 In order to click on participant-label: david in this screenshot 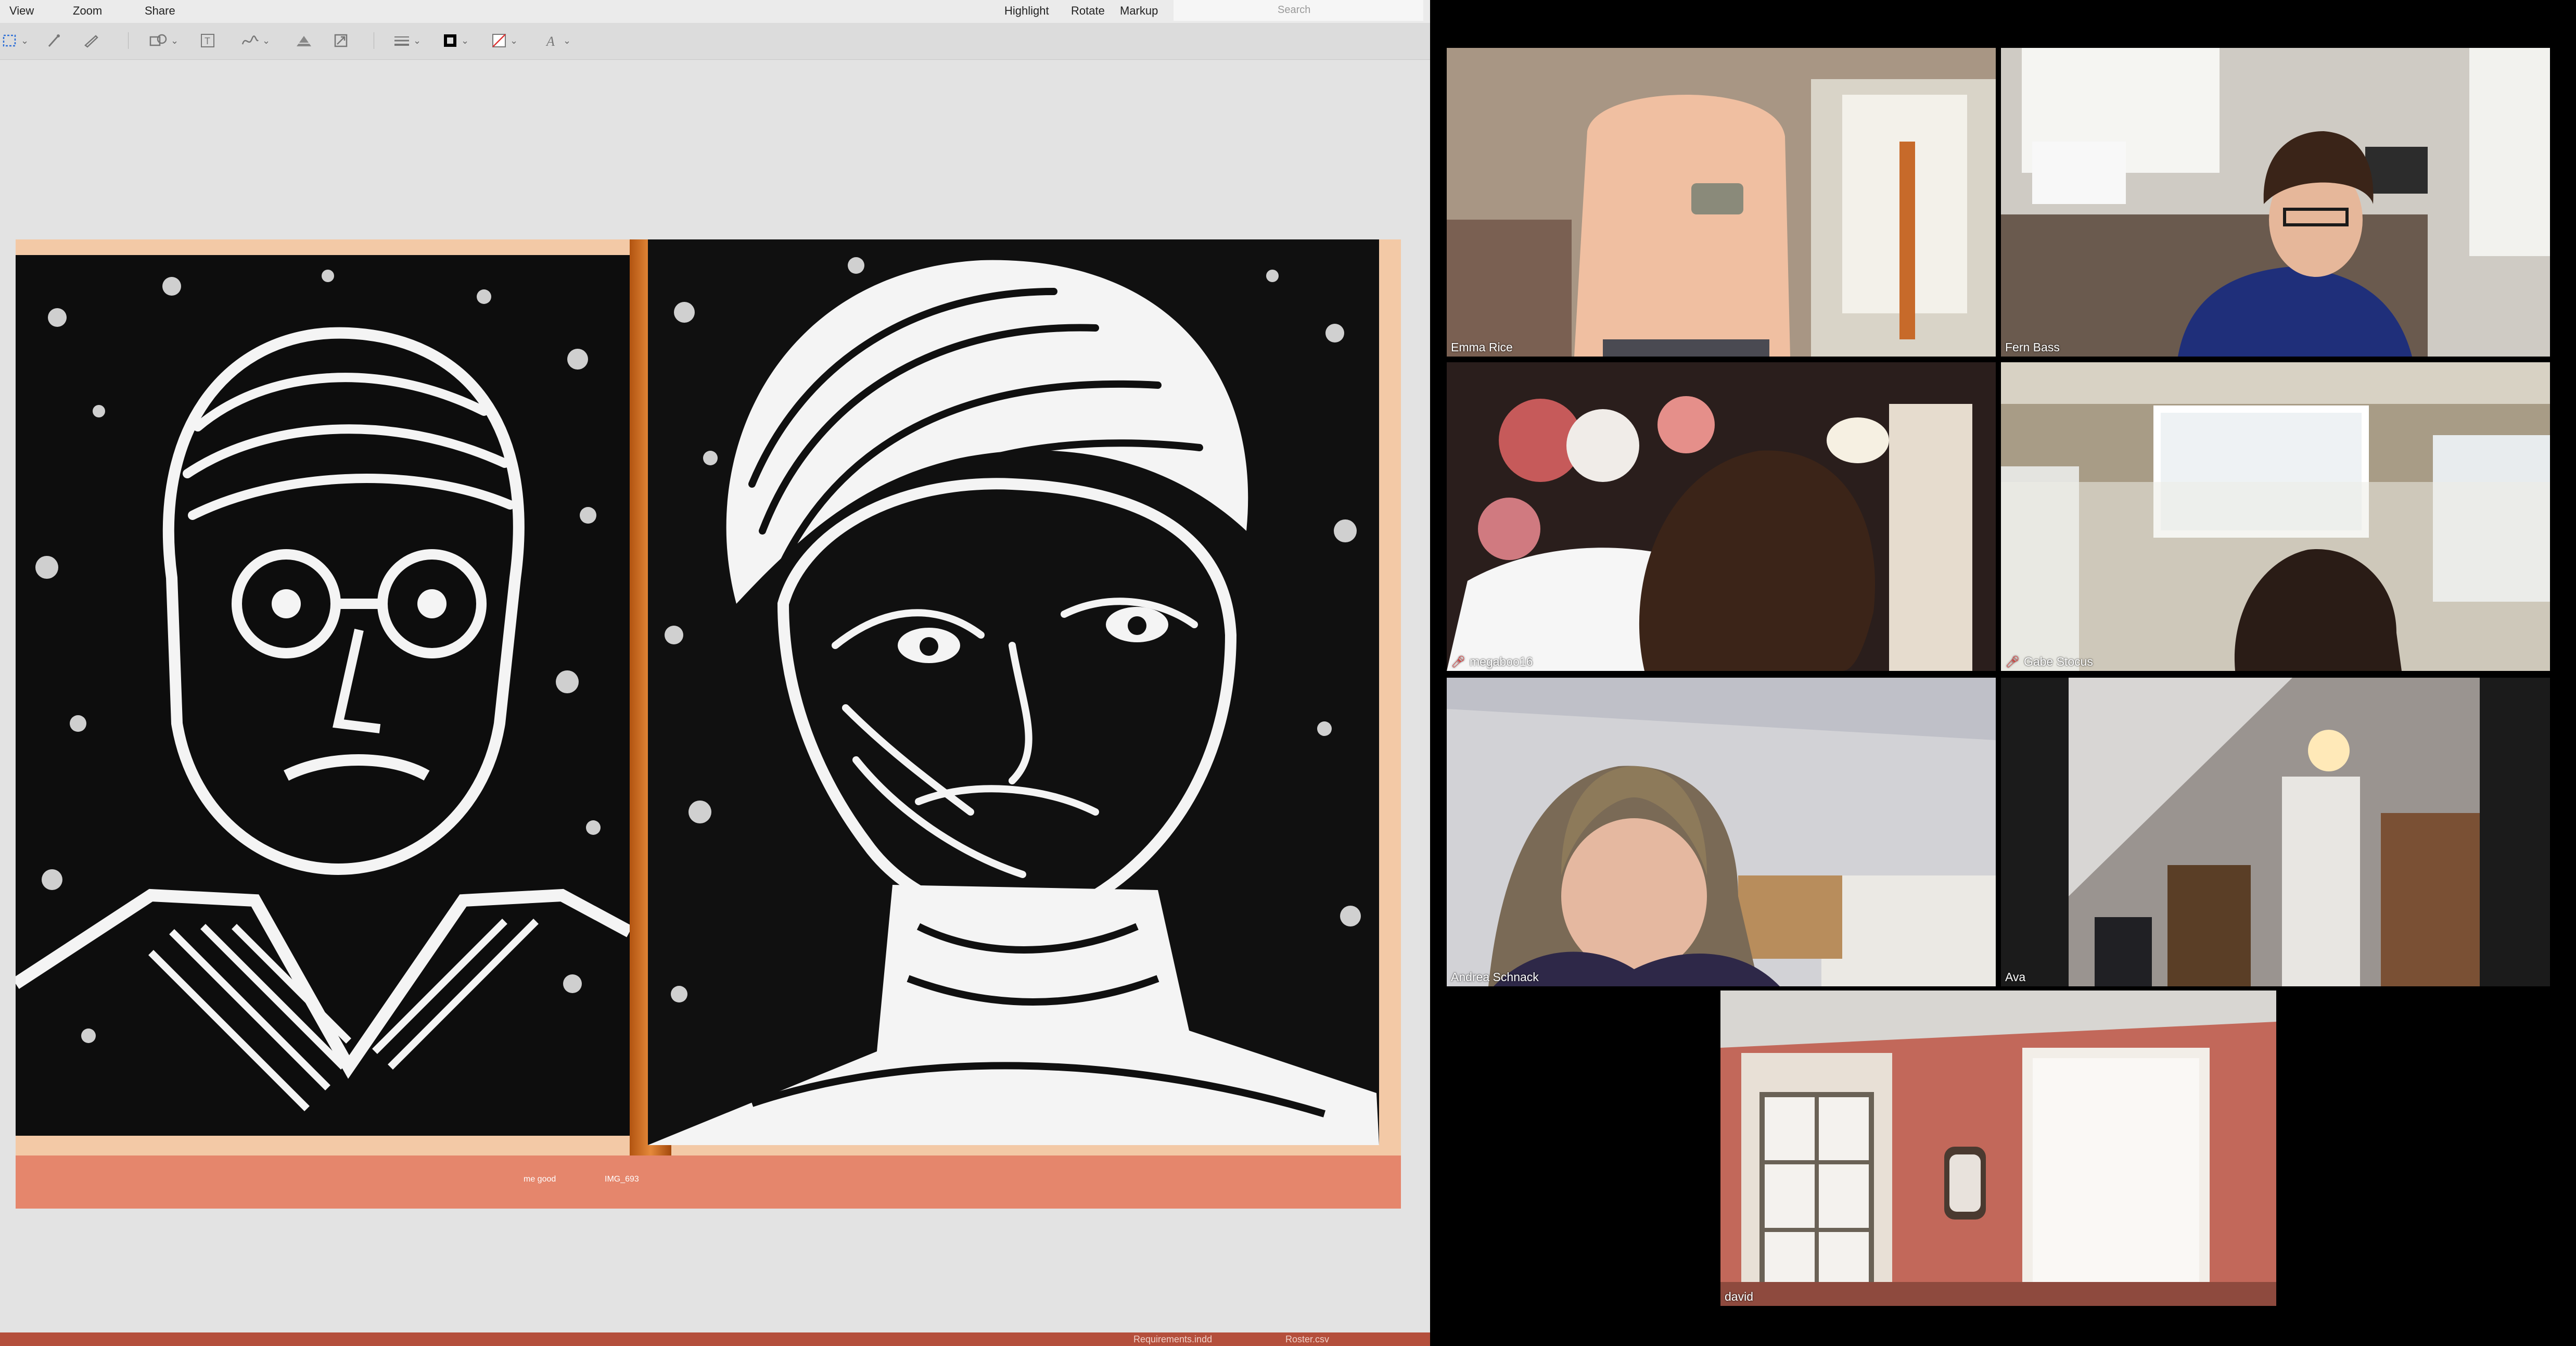, I will do `click(1739, 1297)`.